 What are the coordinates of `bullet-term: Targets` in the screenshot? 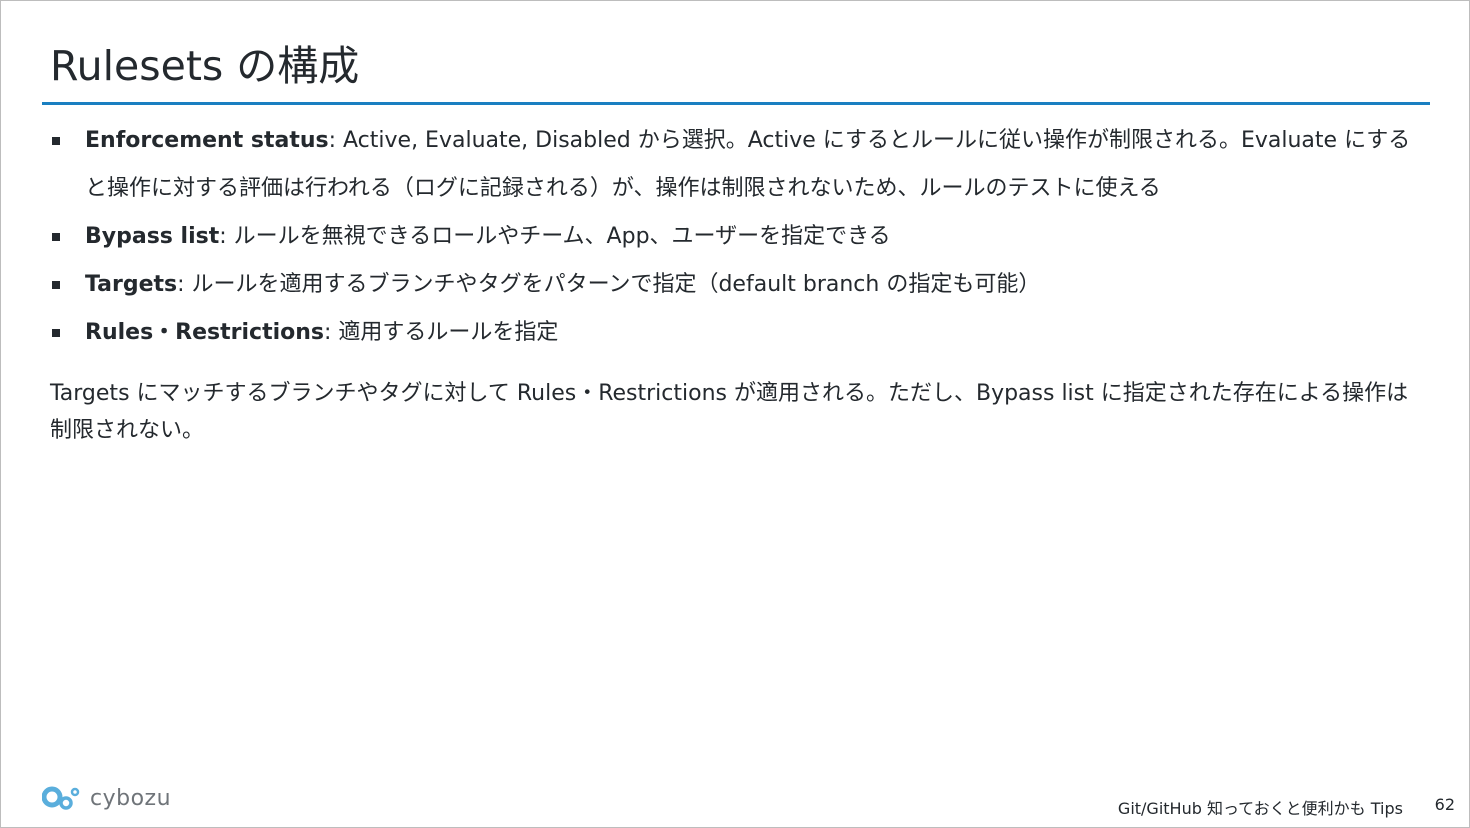 It's located at (131, 284).